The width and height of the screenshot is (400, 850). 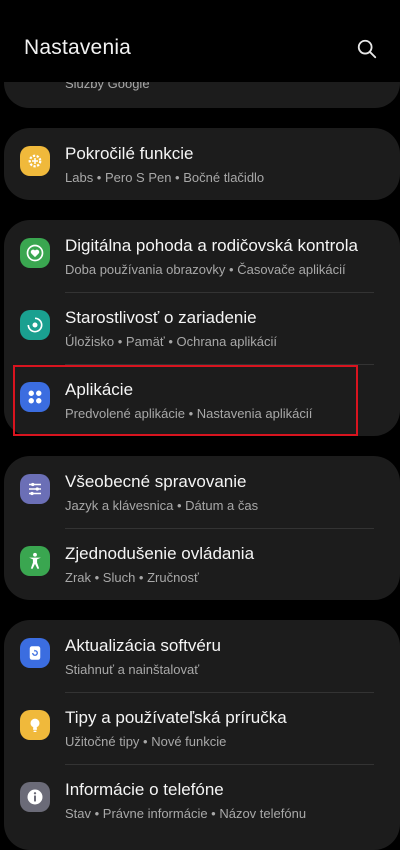 I want to click on settings-item-title: Aktualizácia softvéru, so click(x=143, y=645).